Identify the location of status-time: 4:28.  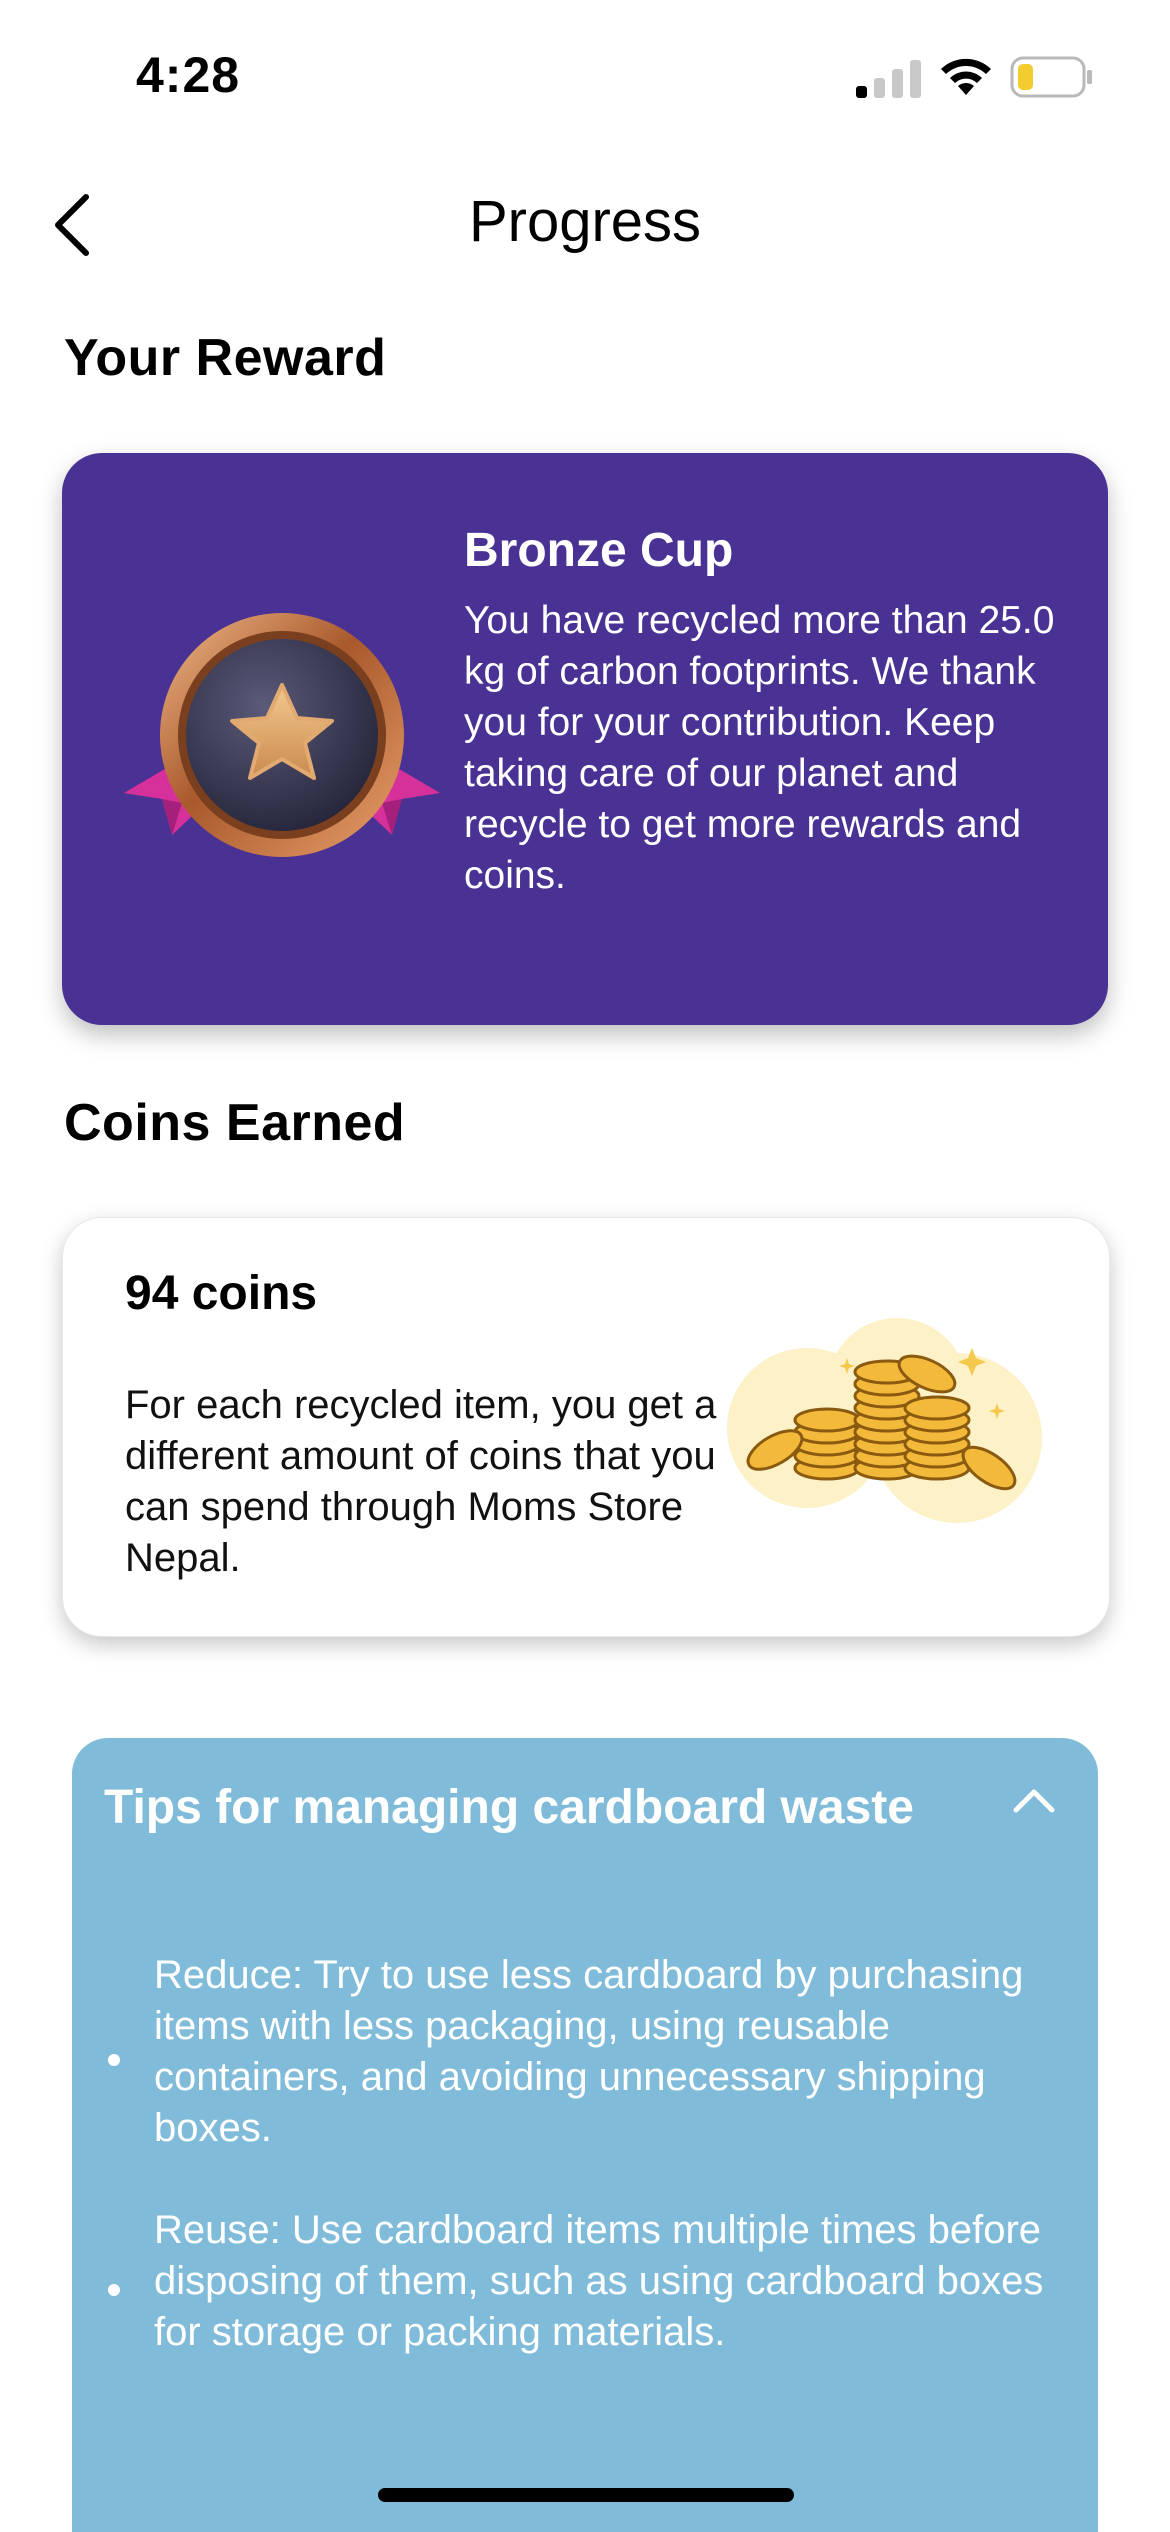
(188, 75).